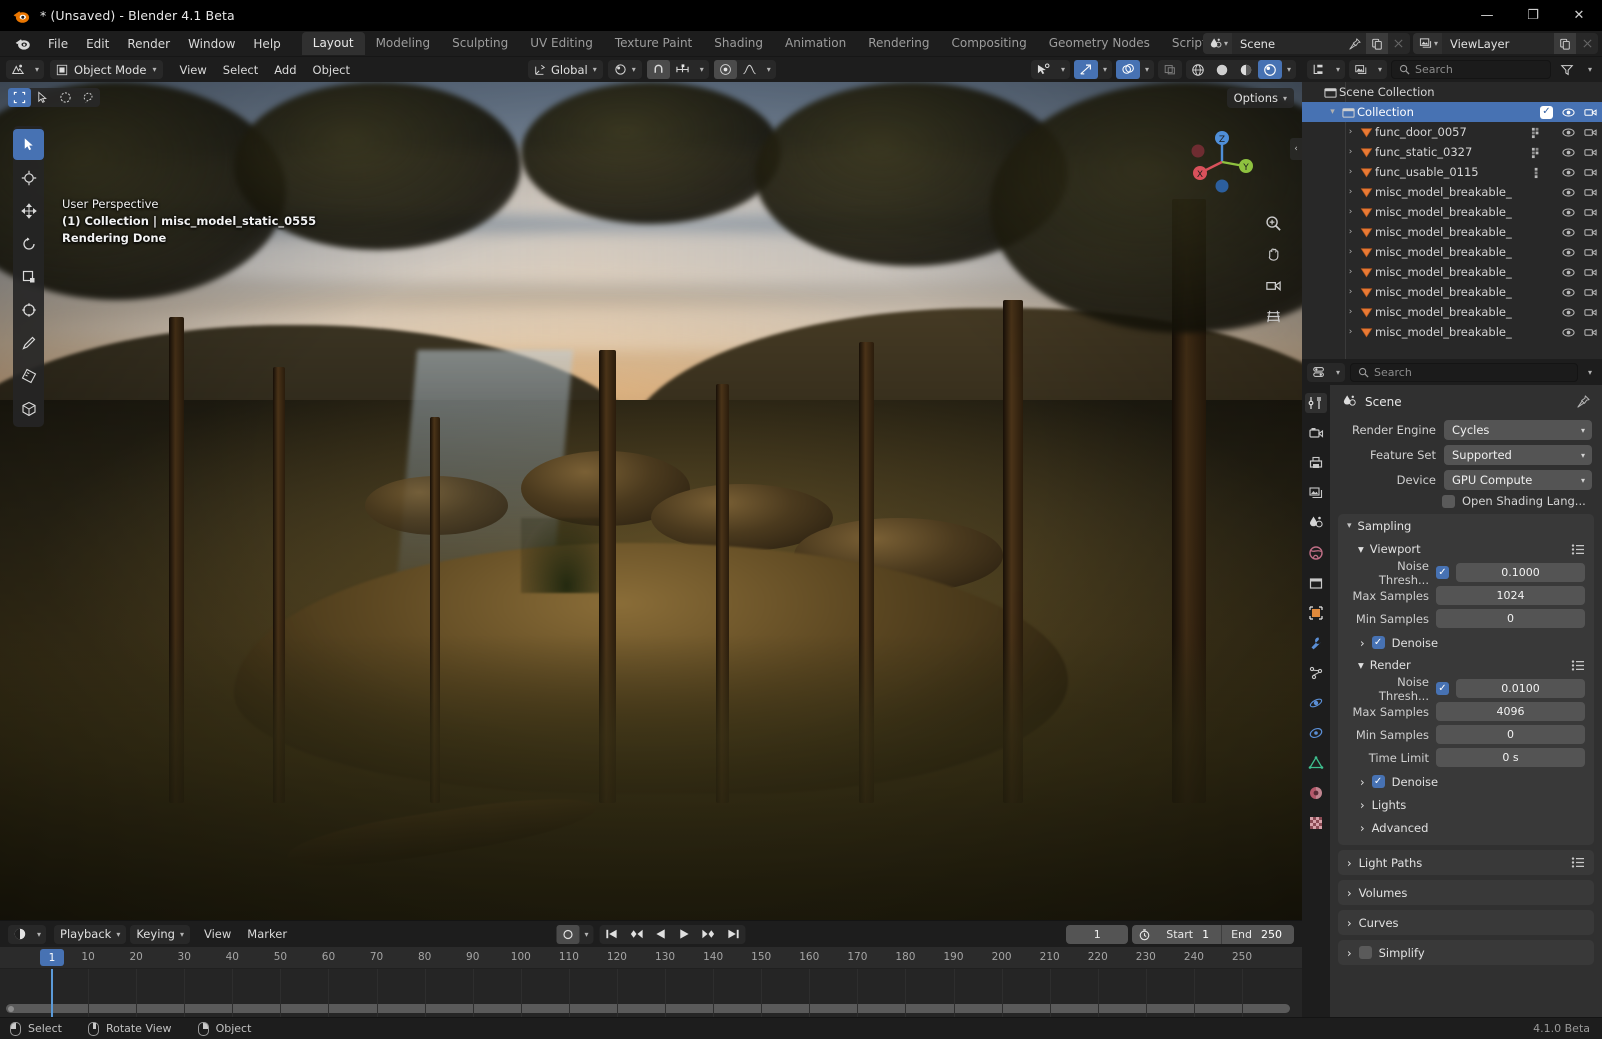  What do you see at coordinates (1085, 69) in the screenshot?
I see `gizmo-icon` at bounding box center [1085, 69].